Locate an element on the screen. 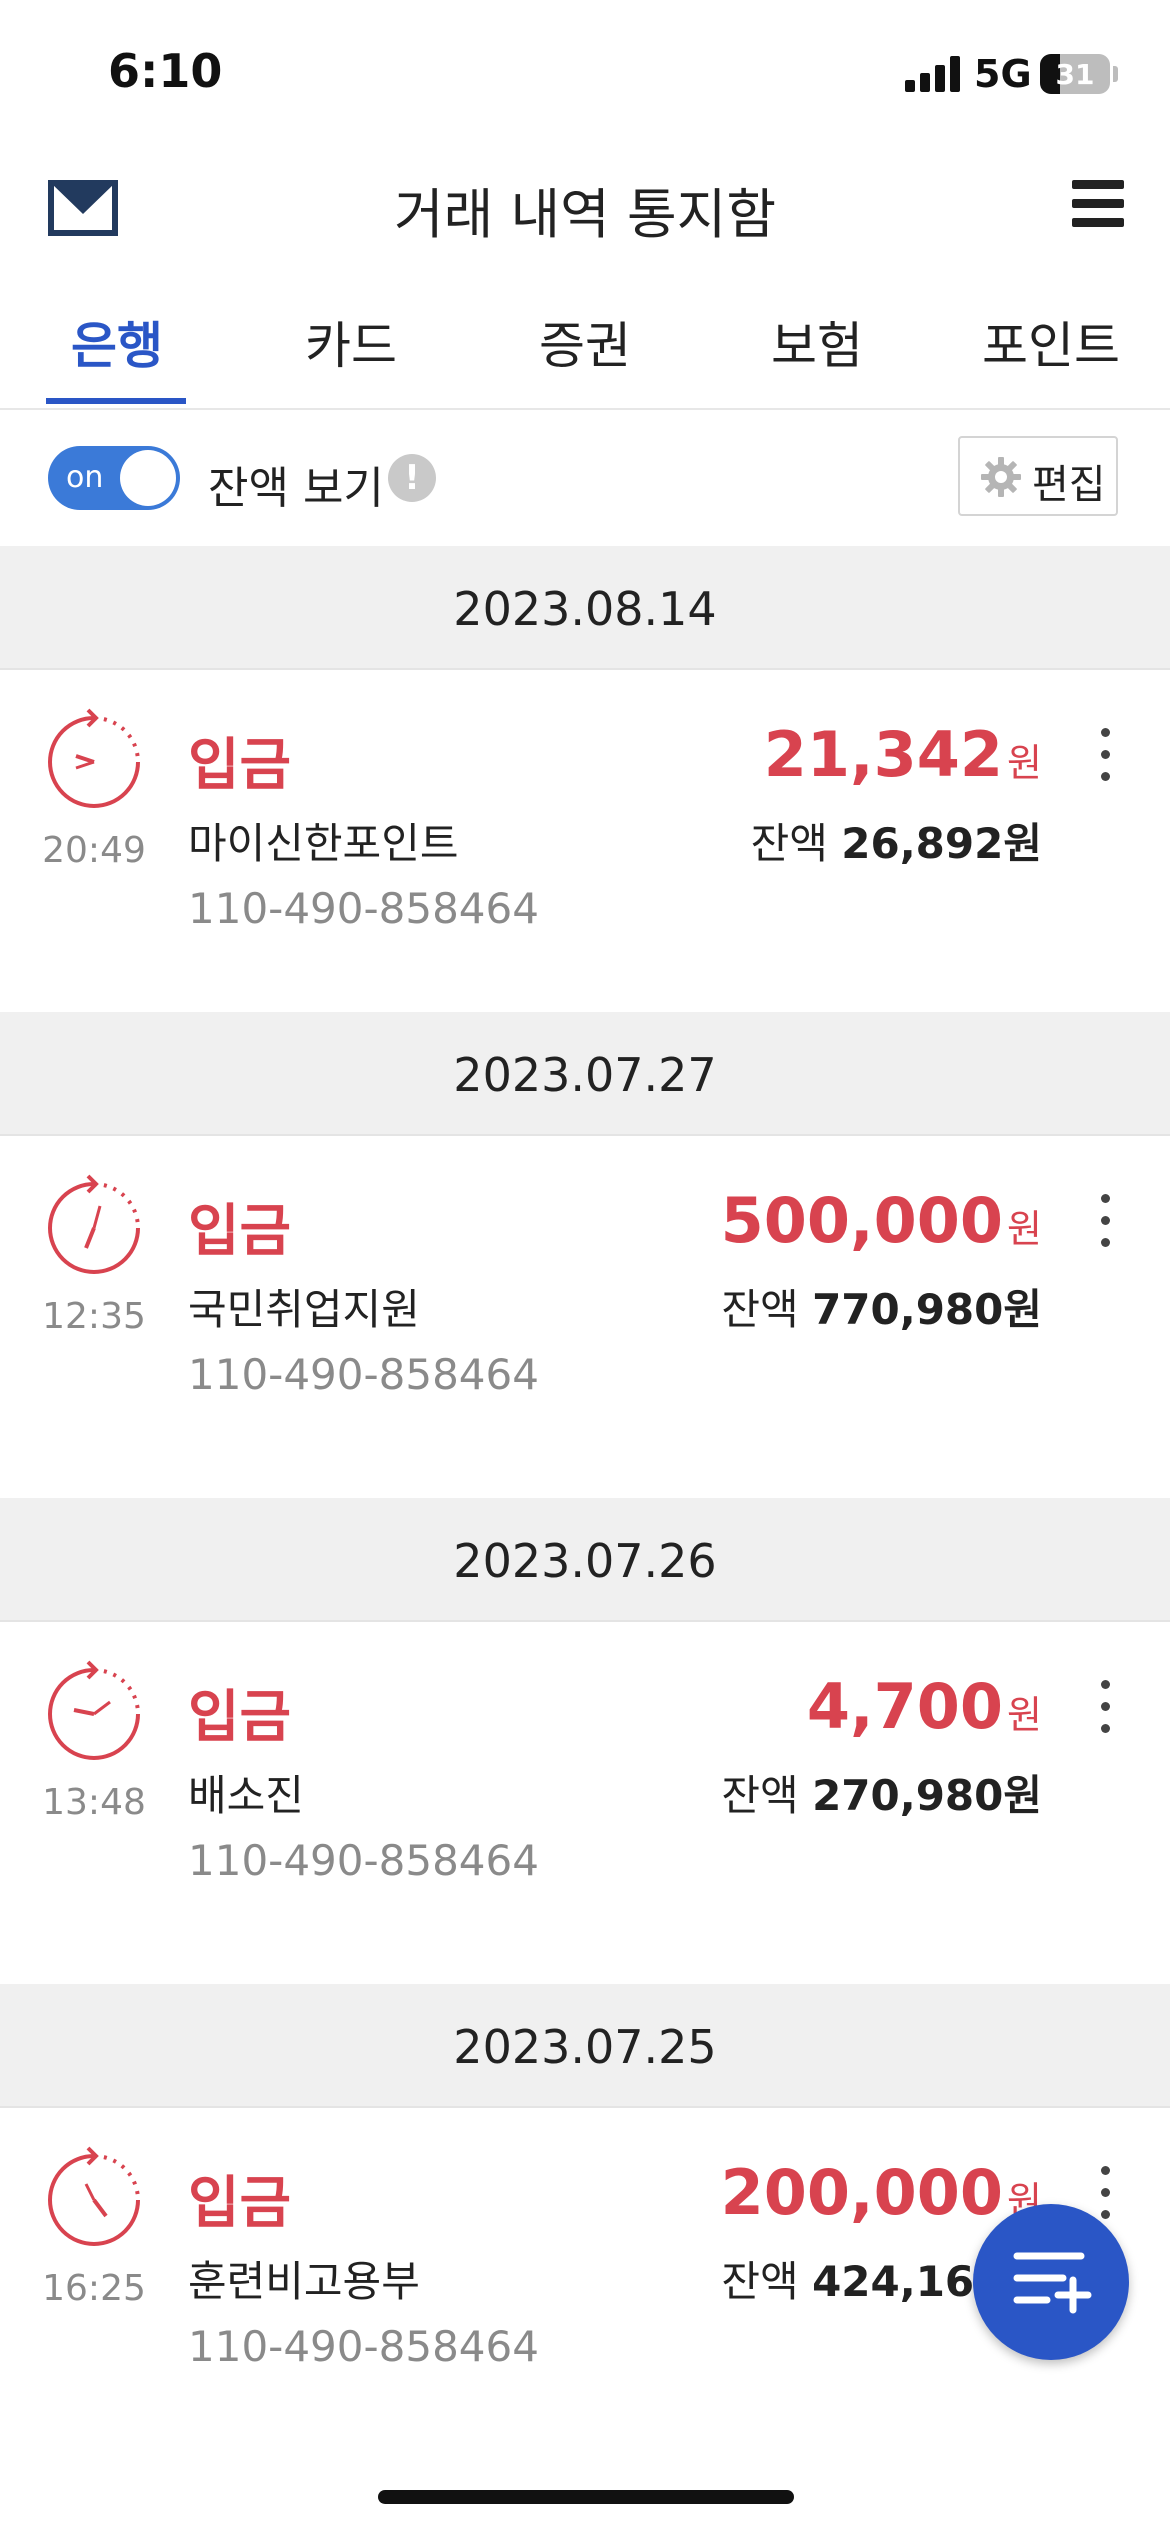 This screenshot has width=1170, height=2532. edit-button: 편집 is located at coordinates (1038, 476).